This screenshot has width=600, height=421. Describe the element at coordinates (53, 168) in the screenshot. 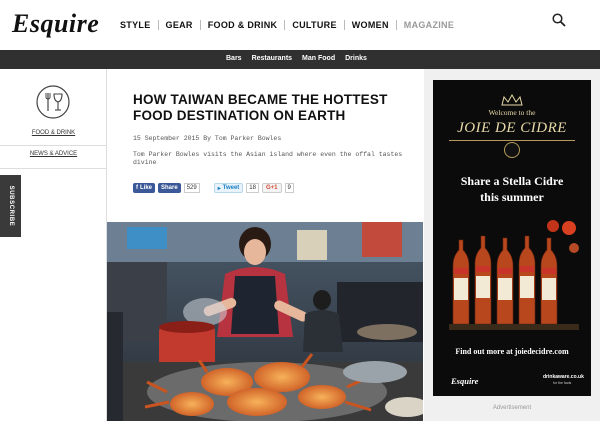

I see `sidebar-divider` at that location.